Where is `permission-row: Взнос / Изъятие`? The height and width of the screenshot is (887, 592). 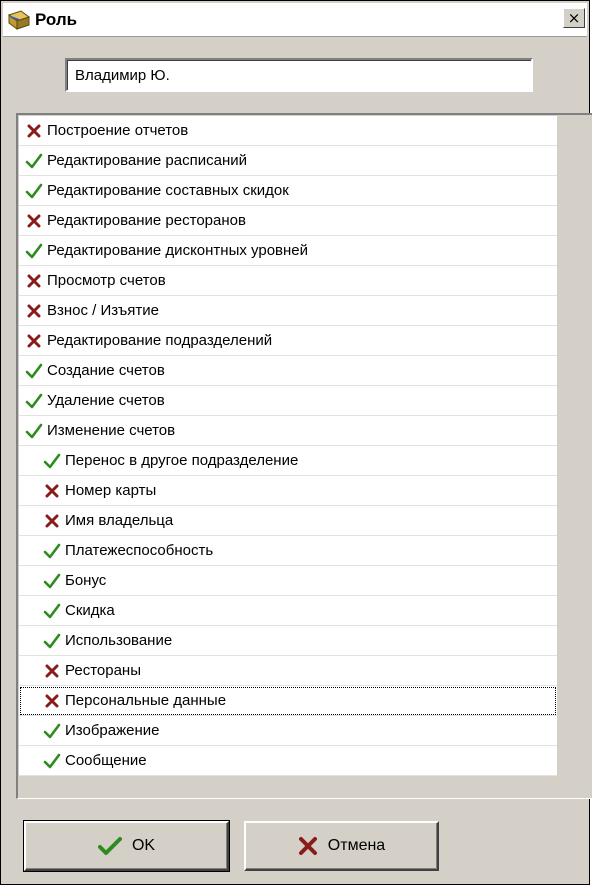 permission-row: Взнос / Изъятие is located at coordinates (288, 311).